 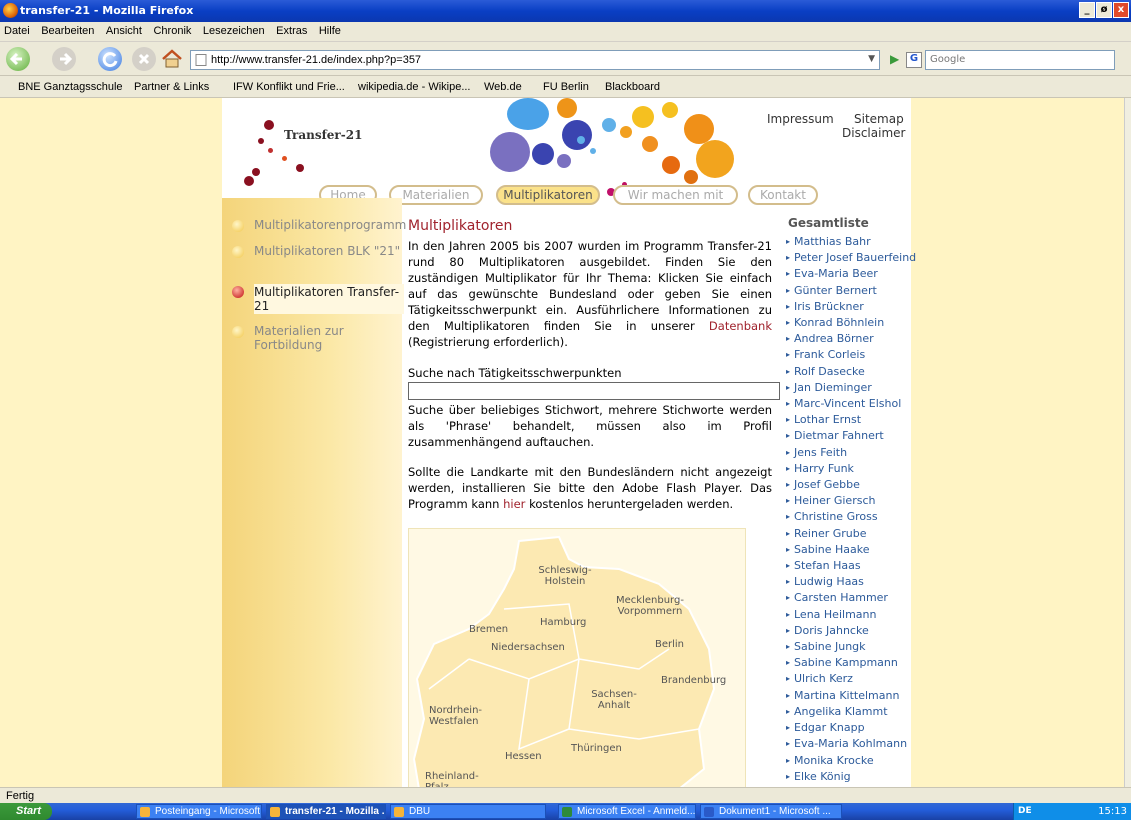 I want to click on map-label-niedersachsen: Niedersachsen, so click(x=528, y=647).